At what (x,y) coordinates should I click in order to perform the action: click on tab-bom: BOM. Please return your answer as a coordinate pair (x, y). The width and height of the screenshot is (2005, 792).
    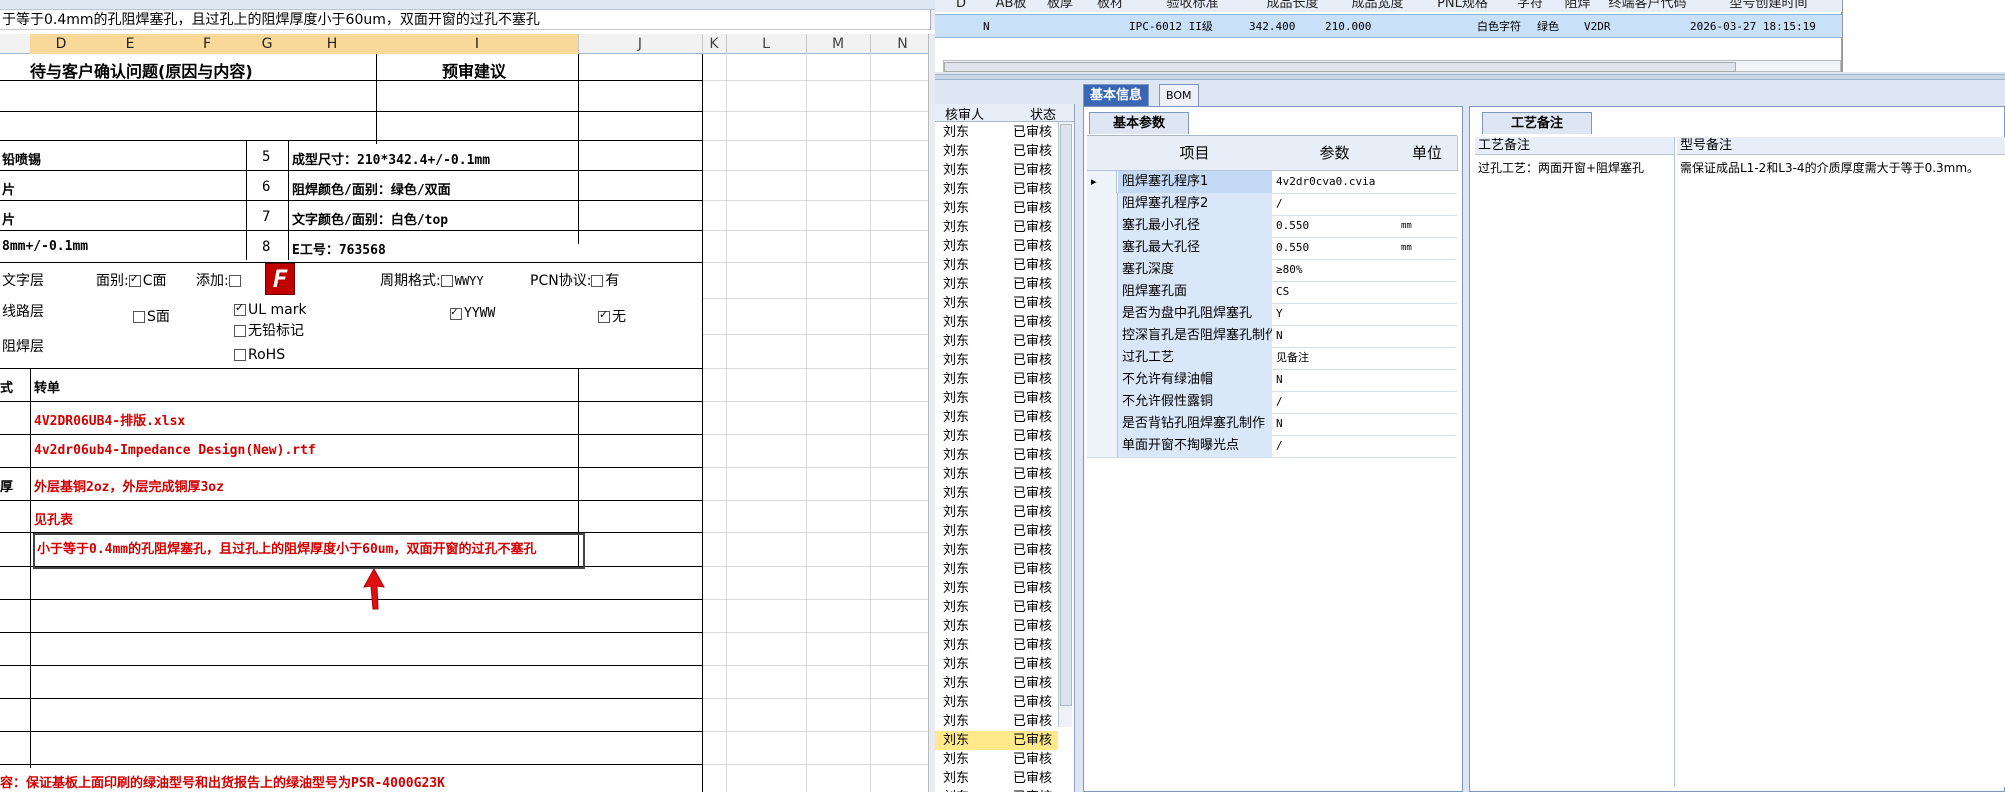
    Looking at the image, I should click on (1179, 95).